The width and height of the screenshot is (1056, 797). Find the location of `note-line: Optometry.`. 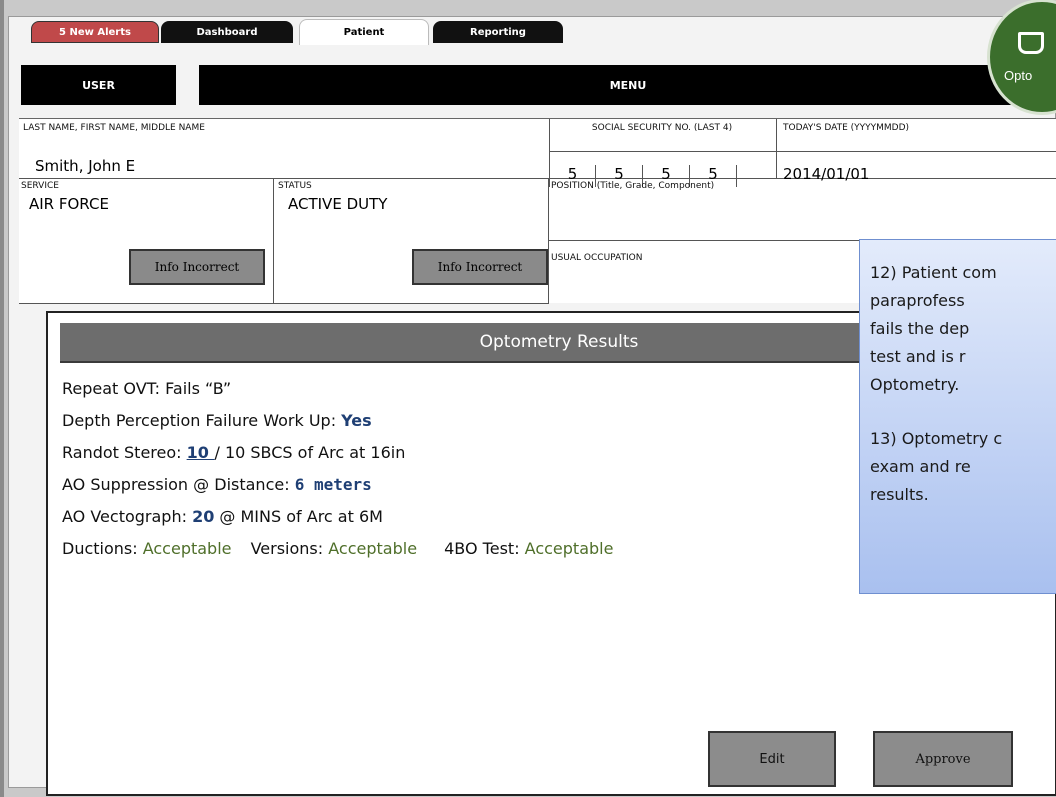

note-line: Optometry. is located at coordinates (915, 384).